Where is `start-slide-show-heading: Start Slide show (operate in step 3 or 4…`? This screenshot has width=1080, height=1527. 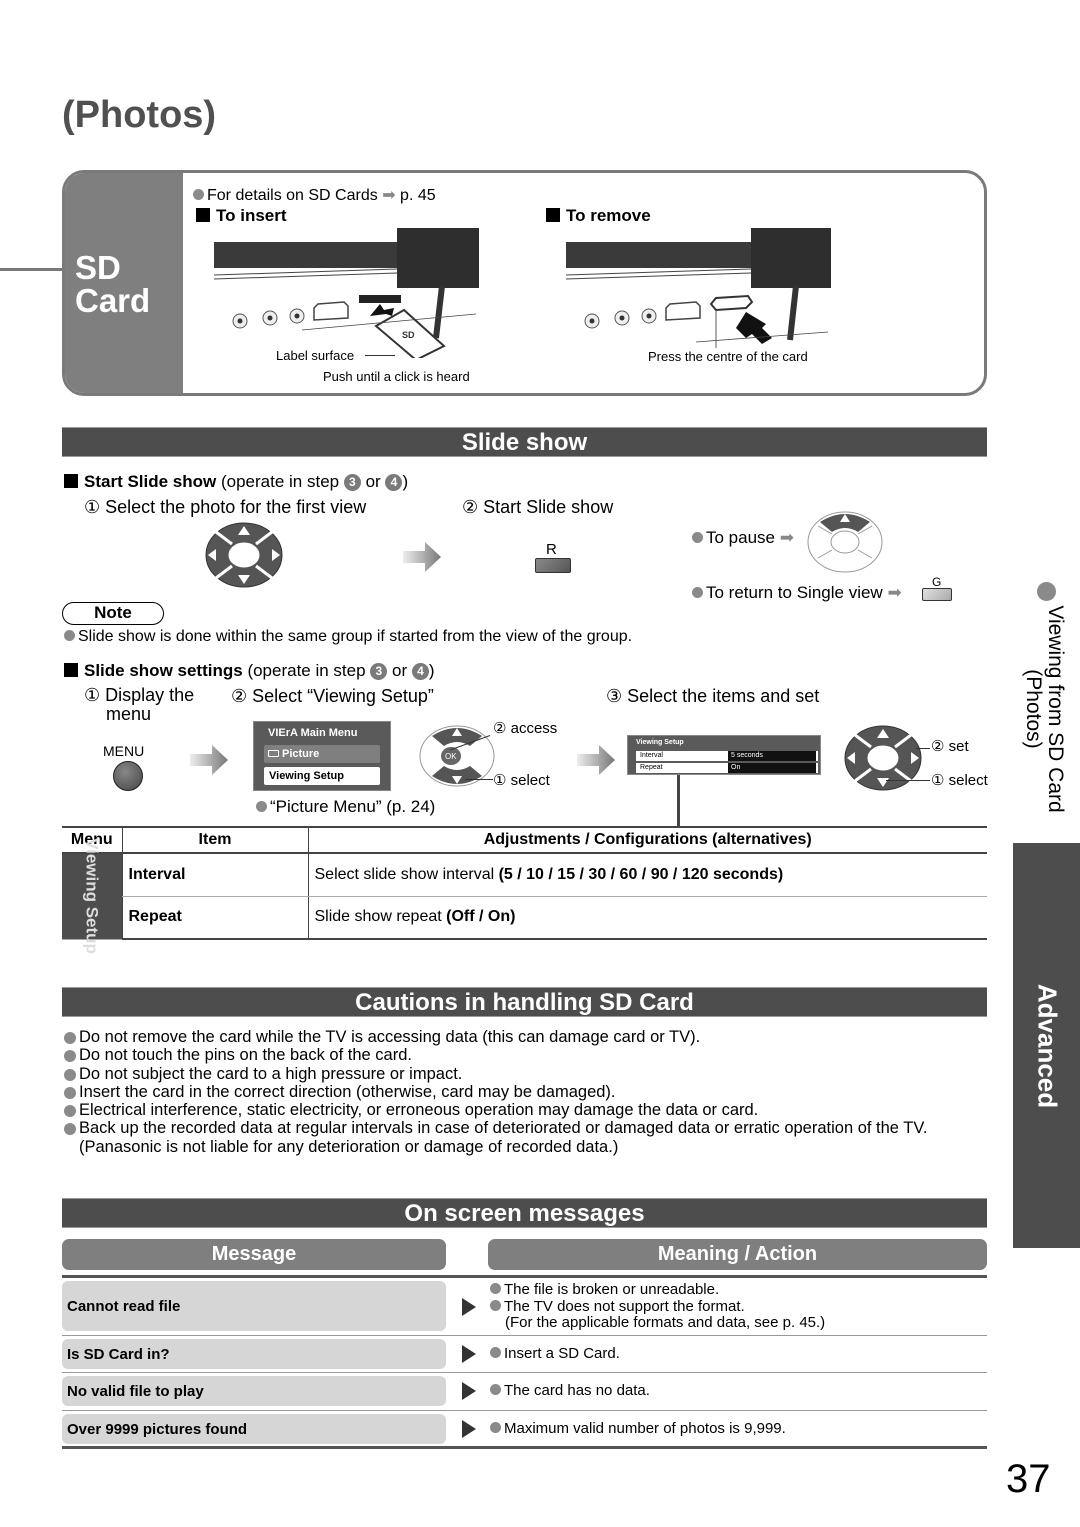 start-slide-show-heading: Start Slide show (operate in step 3 or 4… is located at coordinates (236, 482).